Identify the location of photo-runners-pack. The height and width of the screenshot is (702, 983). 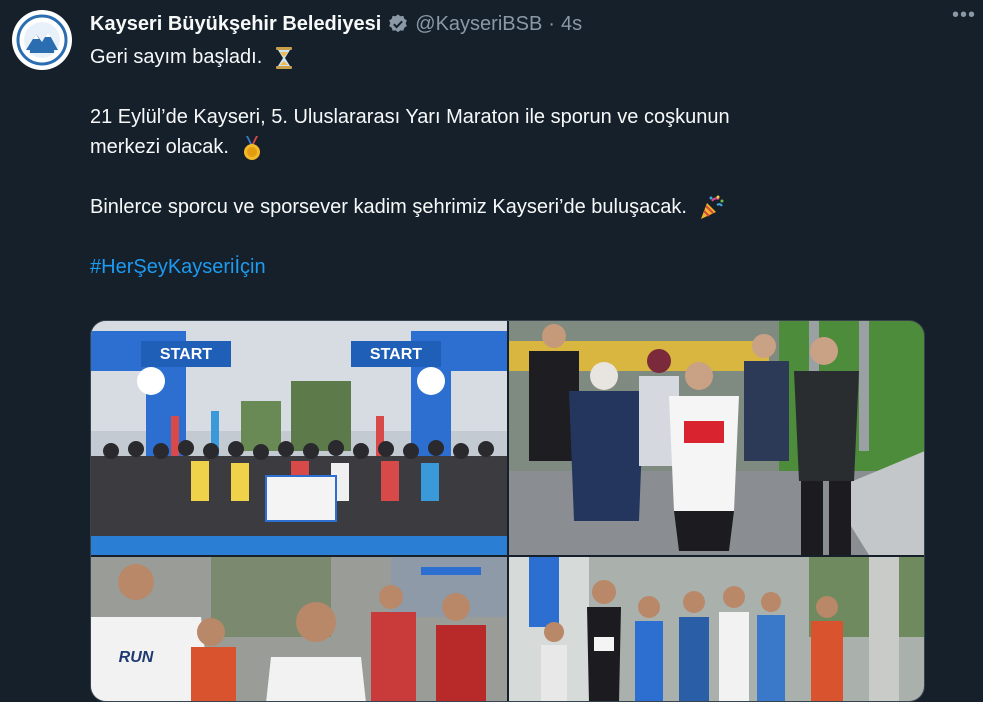
(716, 629).